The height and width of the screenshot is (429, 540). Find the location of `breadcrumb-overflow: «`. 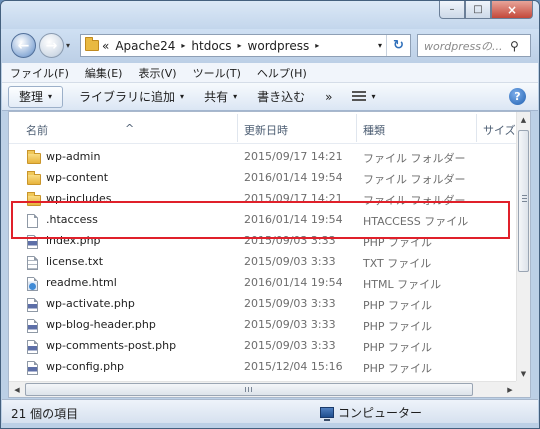

breadcrumb-overflow: « is located at coordinates (105, 46).